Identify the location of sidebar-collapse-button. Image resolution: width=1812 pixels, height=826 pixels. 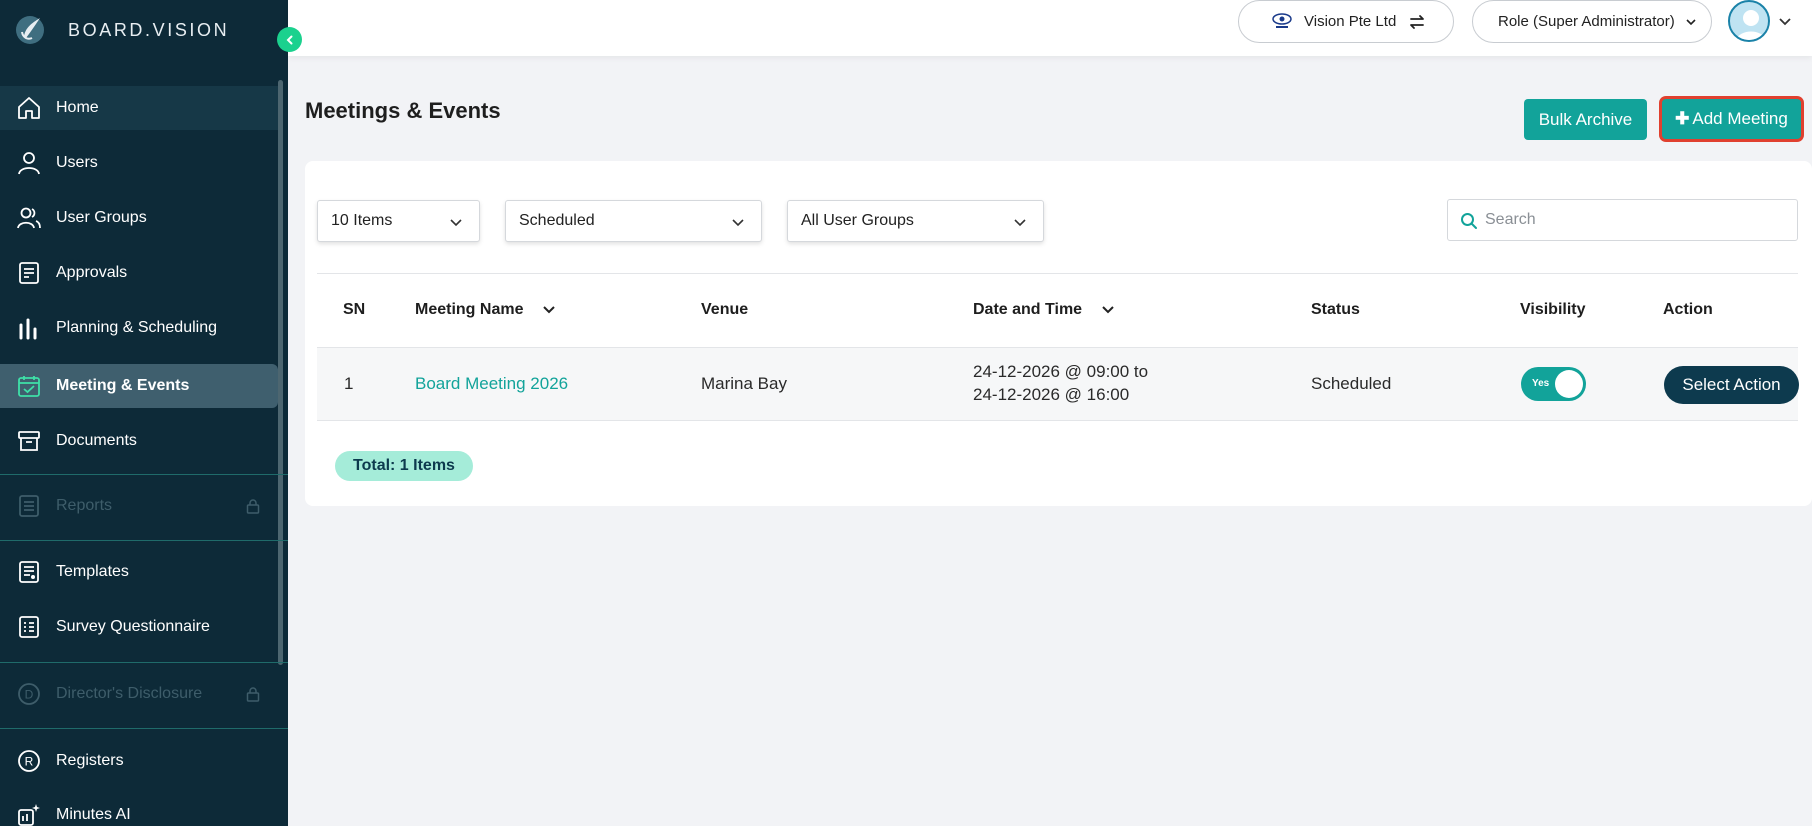
(289, 39).